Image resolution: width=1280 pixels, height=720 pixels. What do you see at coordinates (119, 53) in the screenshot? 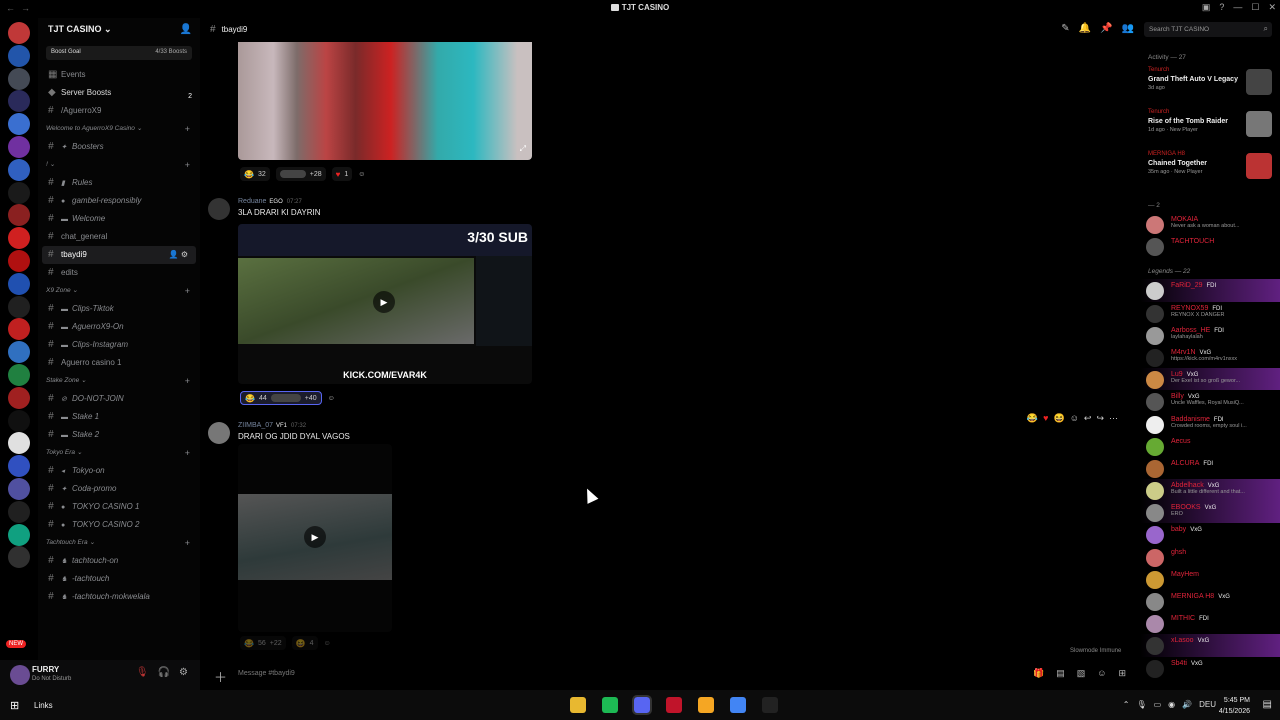
I see `boost-goal: Boost Goal 4/33 Boosts` at bounding box center [119, 53].